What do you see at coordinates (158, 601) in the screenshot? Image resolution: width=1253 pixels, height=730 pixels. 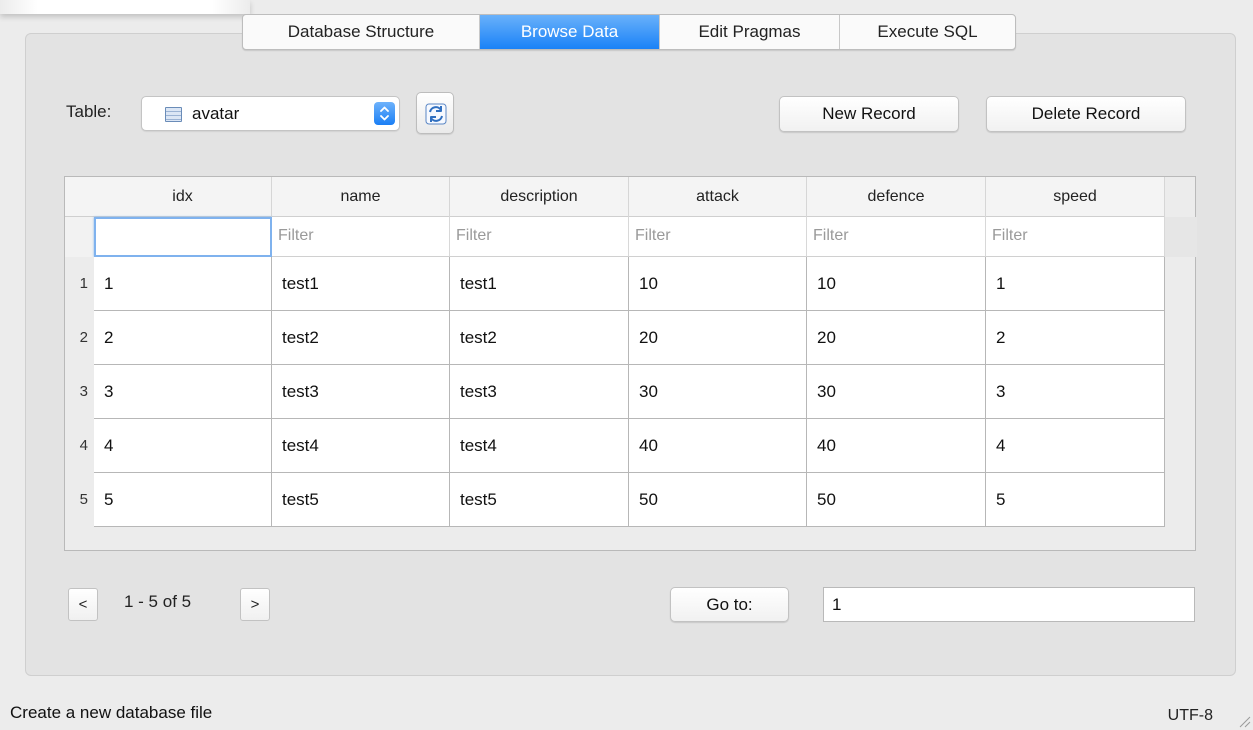 I see `page-status: 1 - 5 of 5` at bounding box center [158, 601].